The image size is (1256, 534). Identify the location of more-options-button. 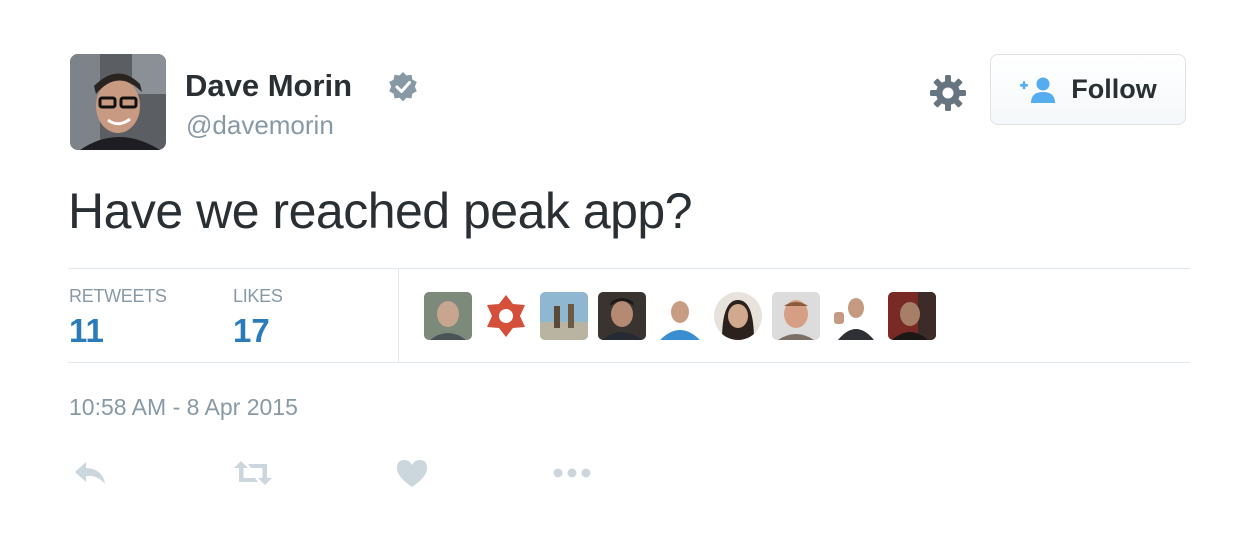
(572, 473).